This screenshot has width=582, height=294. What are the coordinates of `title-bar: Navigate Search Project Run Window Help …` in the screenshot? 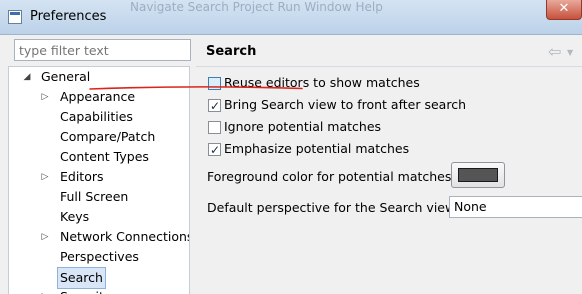 It's located at (291, 17).